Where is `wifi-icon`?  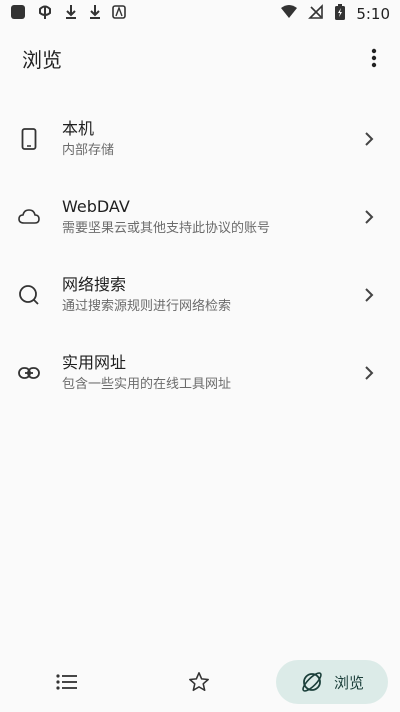
wifi-icon is located at coordinates (289, 14).